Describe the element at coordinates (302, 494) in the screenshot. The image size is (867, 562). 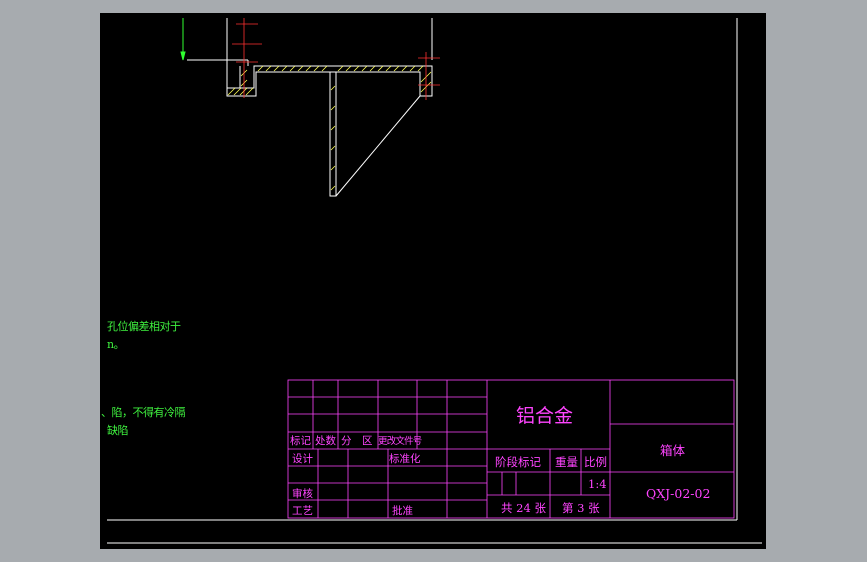
I see `review-label: 审核` at that location.